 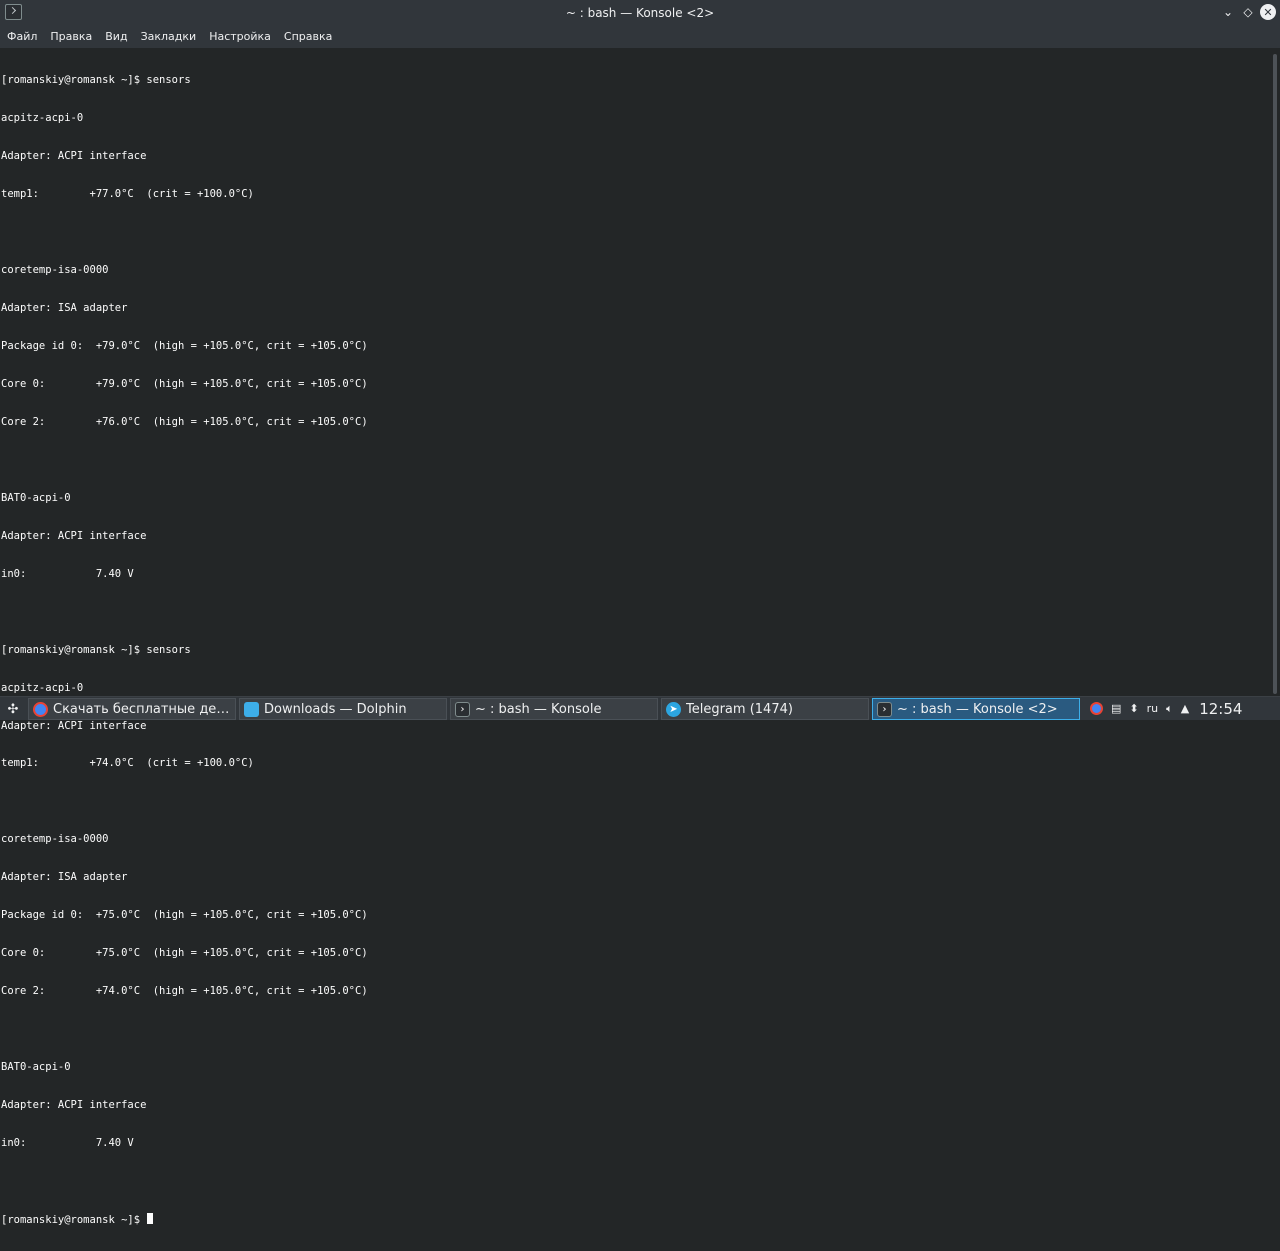 What do you see at coordinates (240, 36) in the screenshot?
I see `menu-settings: Настройка` at bounding box center [240, 36].